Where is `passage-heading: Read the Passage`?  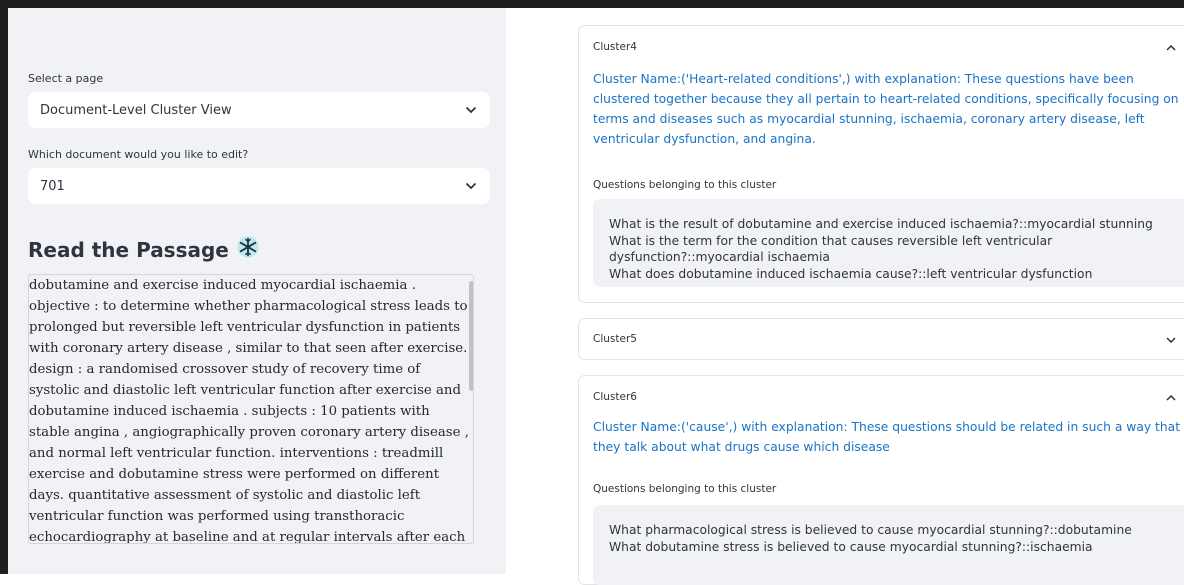 passage-heading: Read the Passage is located at coordinates (143, 249).